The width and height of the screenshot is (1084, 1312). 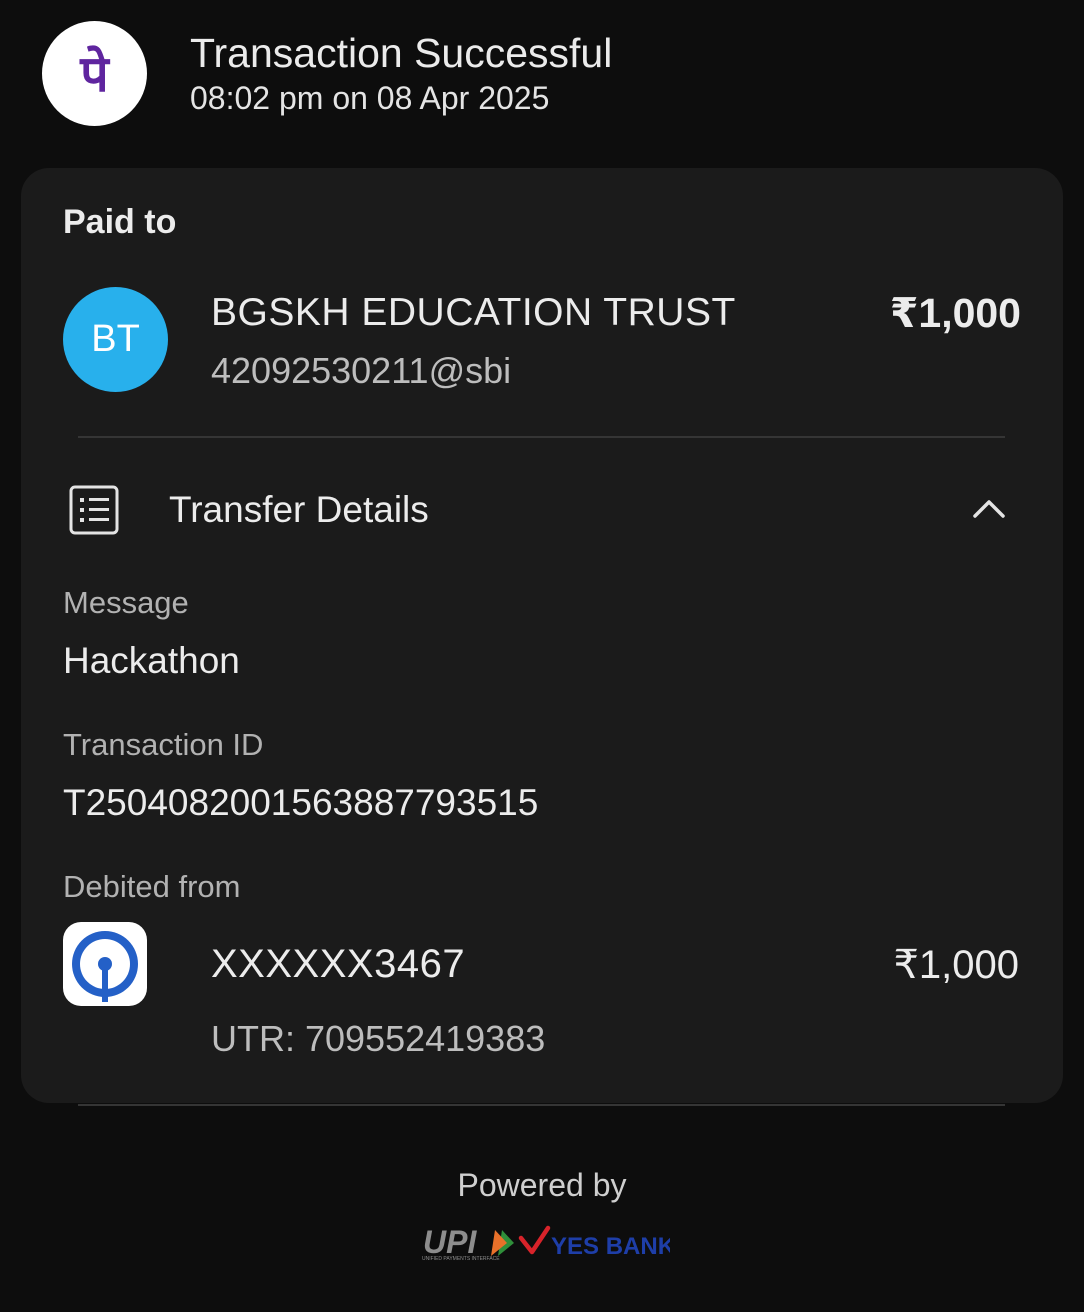 I want to click on message-label: Message, so click(x=126, y=602).